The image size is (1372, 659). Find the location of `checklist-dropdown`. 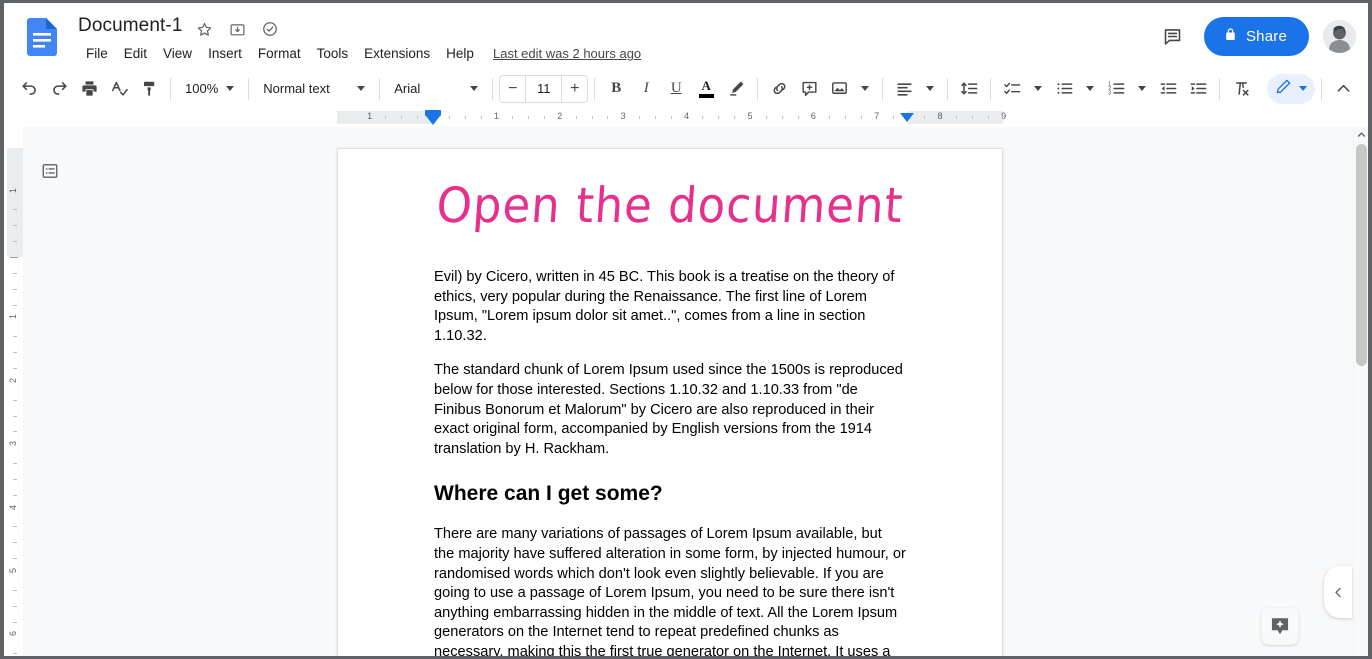

checklist-dropdown is located at coordinates (1038, 89).